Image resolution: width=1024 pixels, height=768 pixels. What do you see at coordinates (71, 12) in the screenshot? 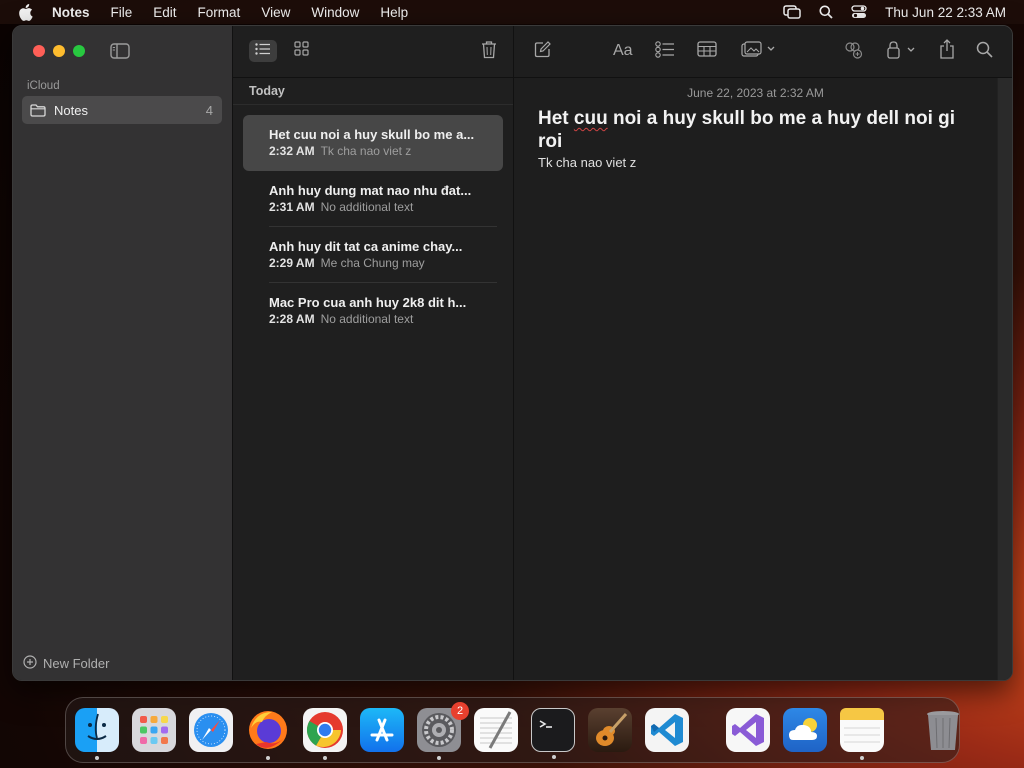
I see `menu-app-name: Notes` at bounding box center [71, 12].